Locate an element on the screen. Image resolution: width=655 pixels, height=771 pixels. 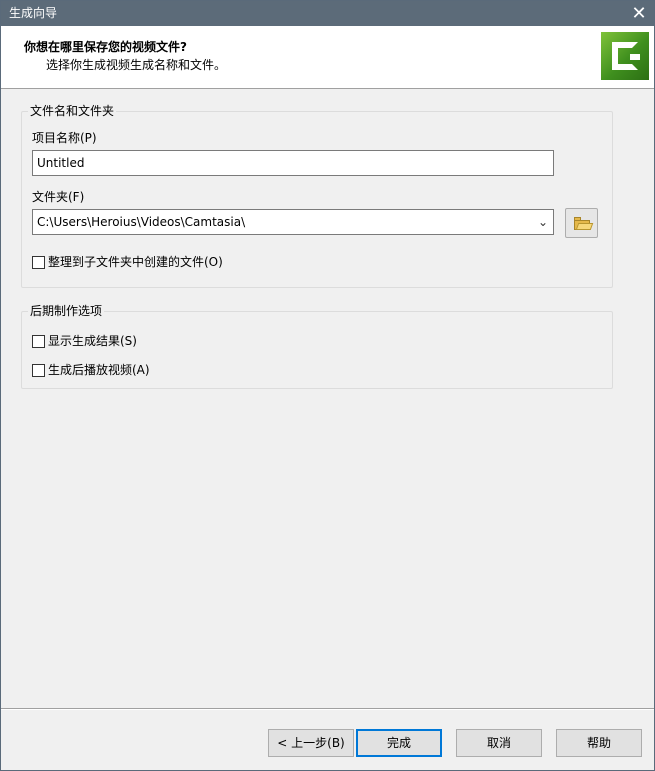
post-group-legend: 后期制作选项 is located at coordinates (66, 311).